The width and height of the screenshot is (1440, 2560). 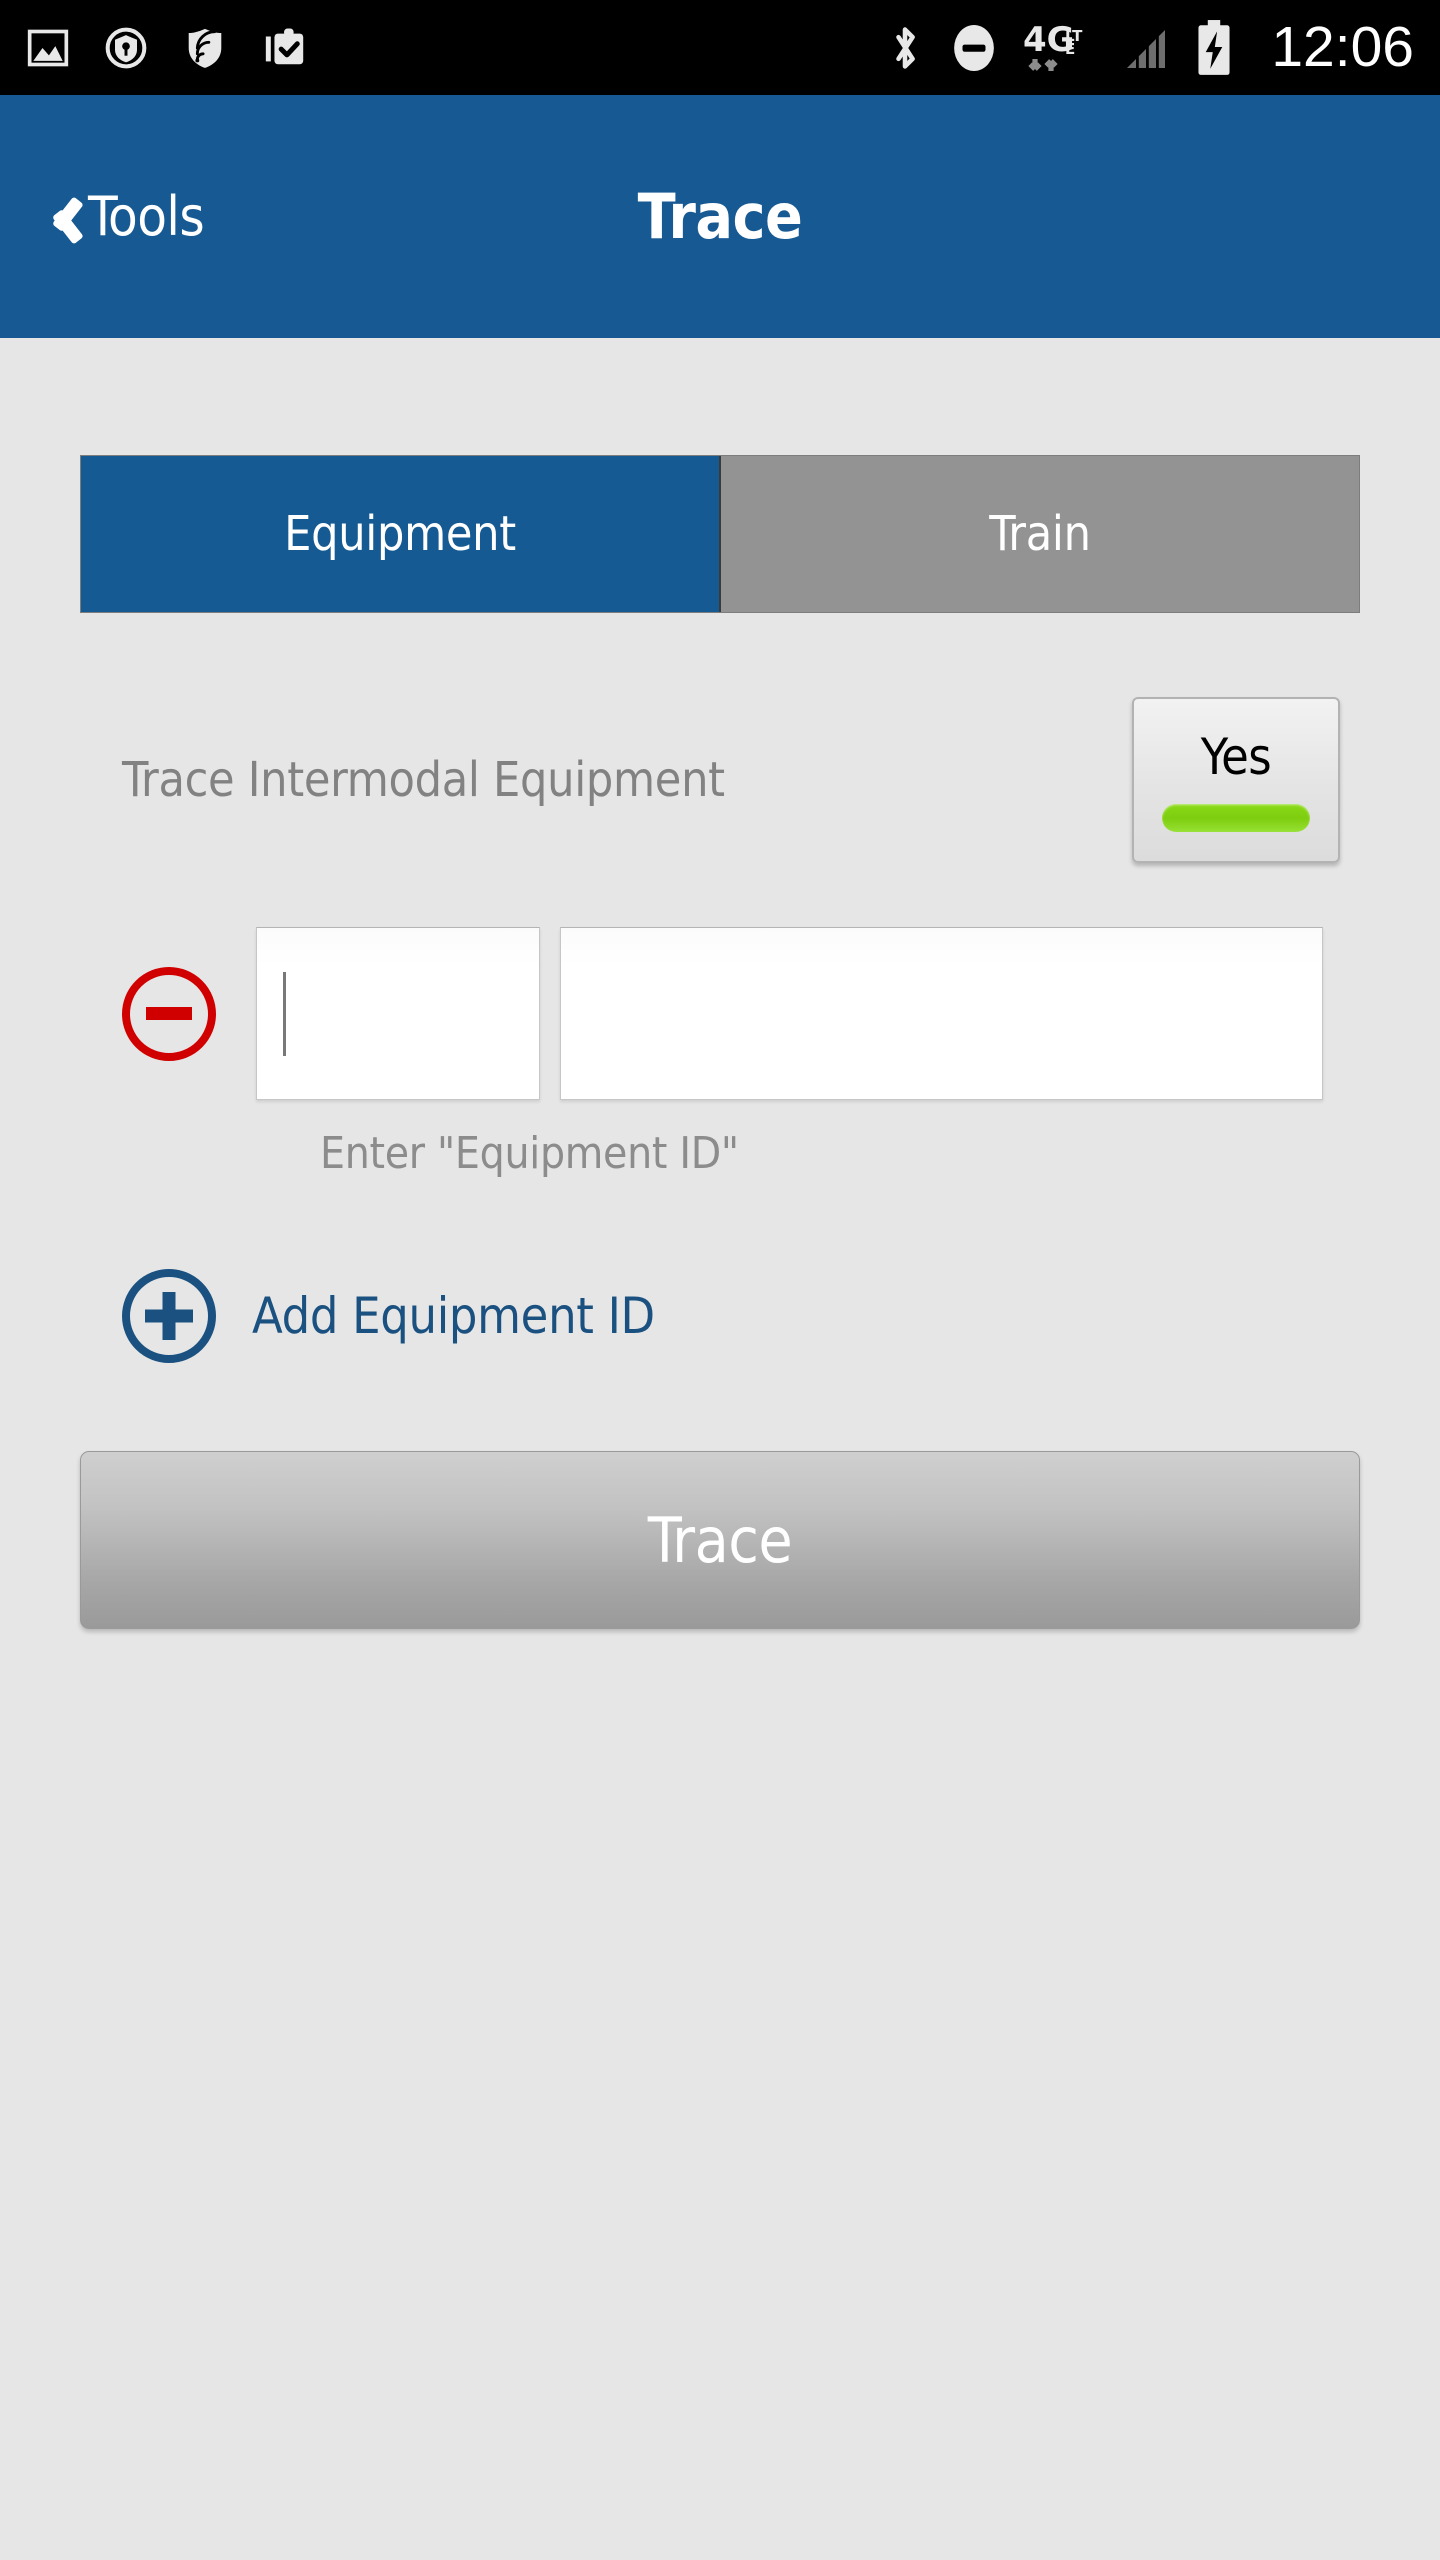 What do you see at coordinates (398, 1013) in the screenshot?
I see `equipment-prefix-input` at bounding box center [398, 1013].